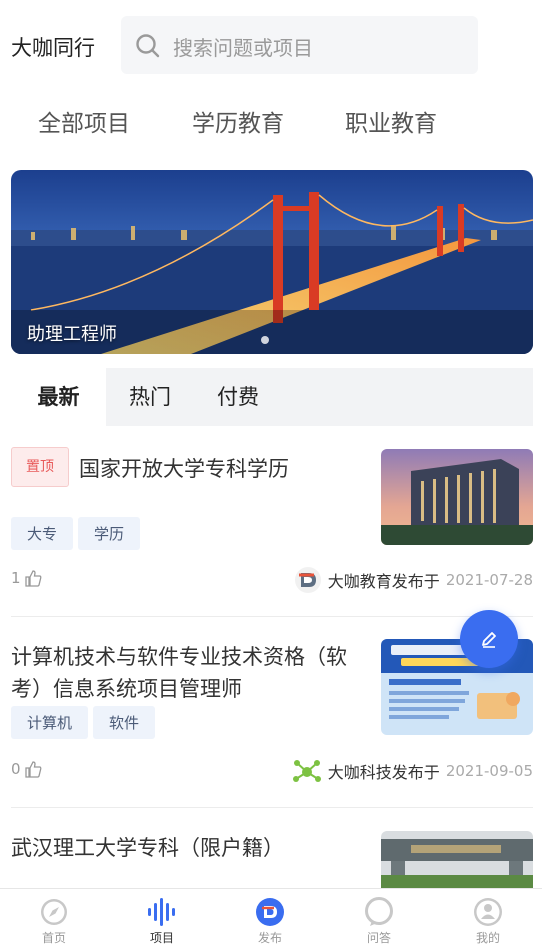  I want to click on header: 大咖同行 搜索问题或项目, so click(271, 44).